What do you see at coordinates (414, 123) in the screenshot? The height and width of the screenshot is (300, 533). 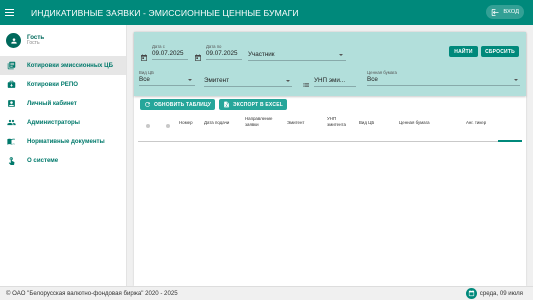 I see `column-header-security: Ценная бумага` at bounding box center [414, 123].